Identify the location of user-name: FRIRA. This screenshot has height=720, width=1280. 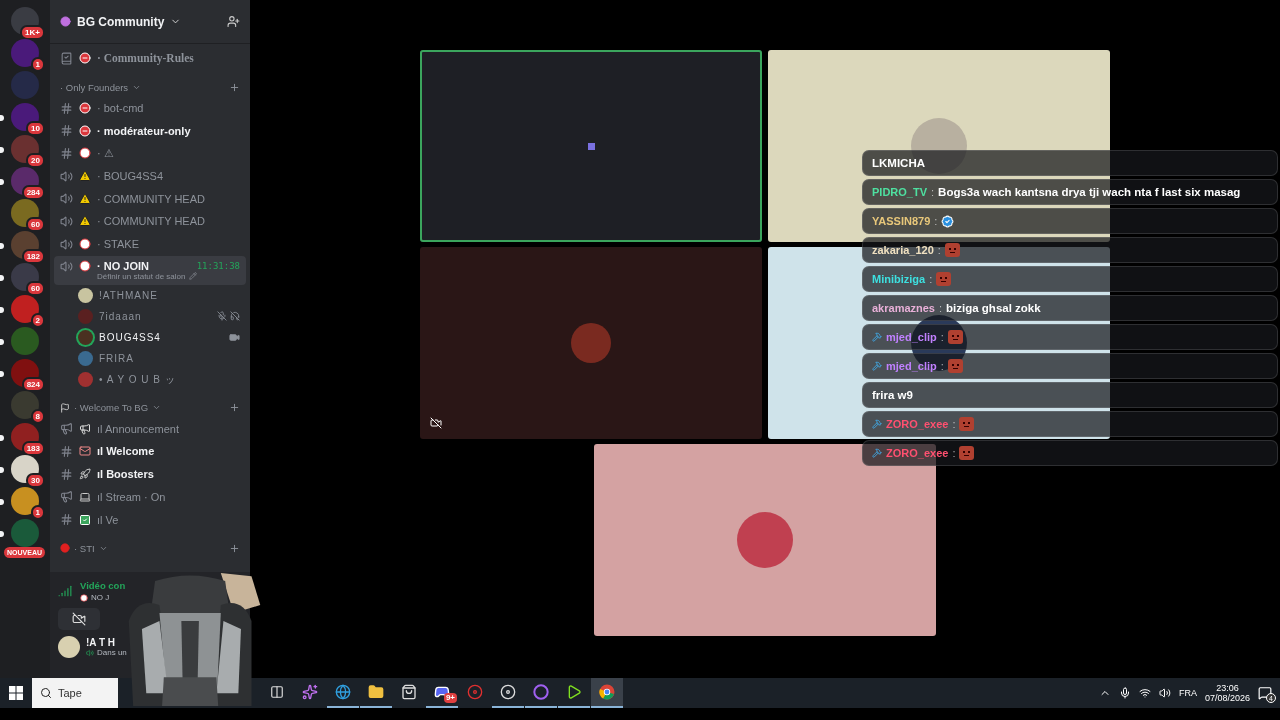
(116, 359).